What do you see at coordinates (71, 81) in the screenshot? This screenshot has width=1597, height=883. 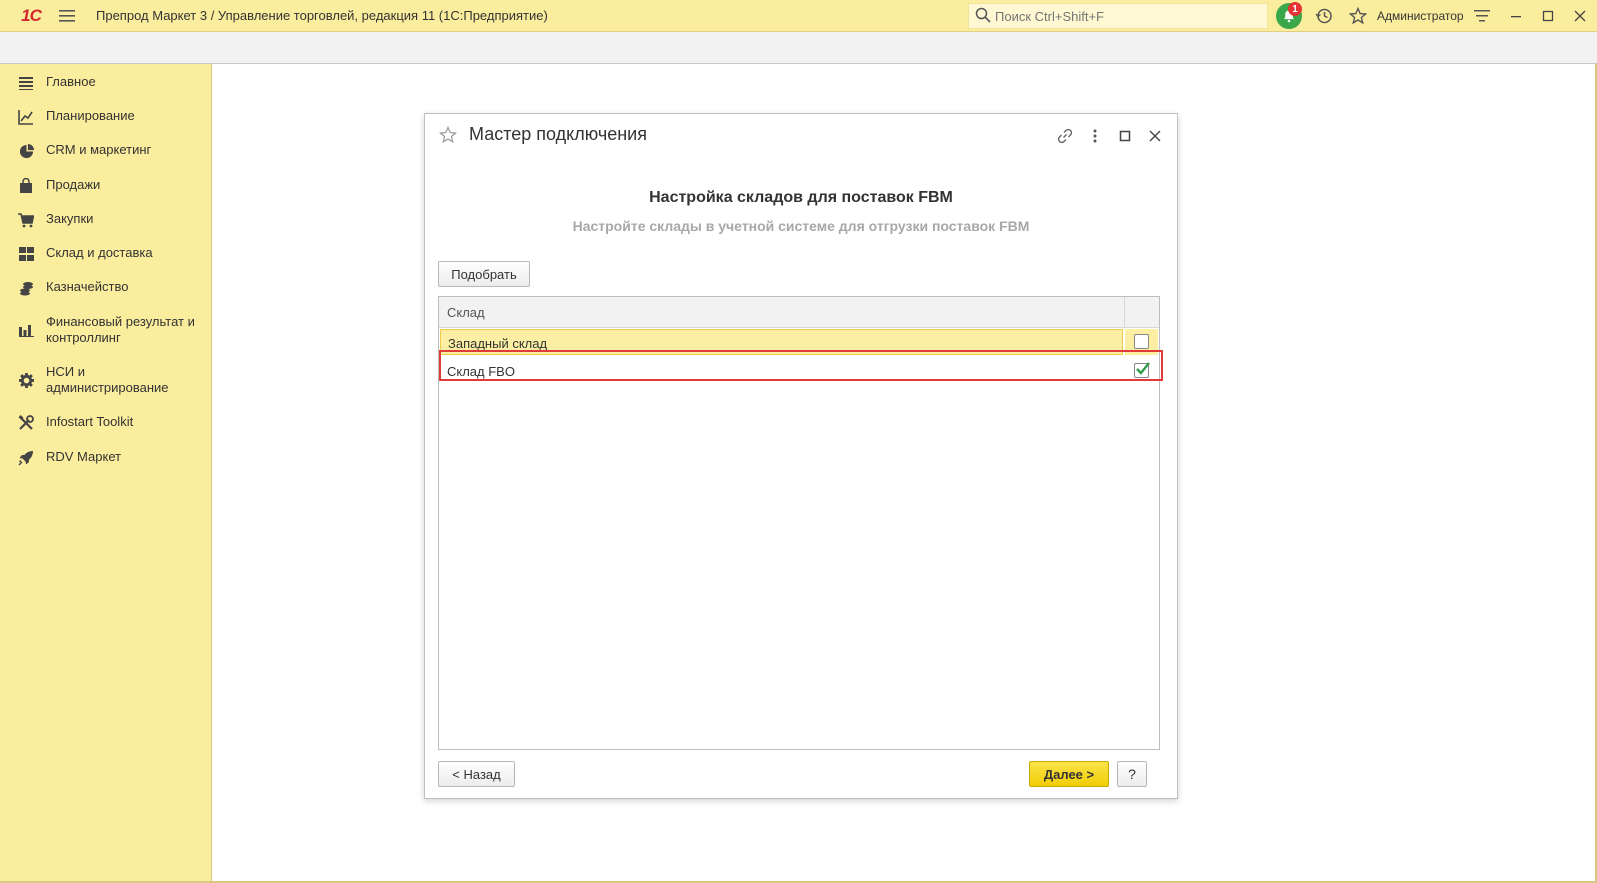 I see `sidebar-item-label: Главное` at bounding box center [71, 81].